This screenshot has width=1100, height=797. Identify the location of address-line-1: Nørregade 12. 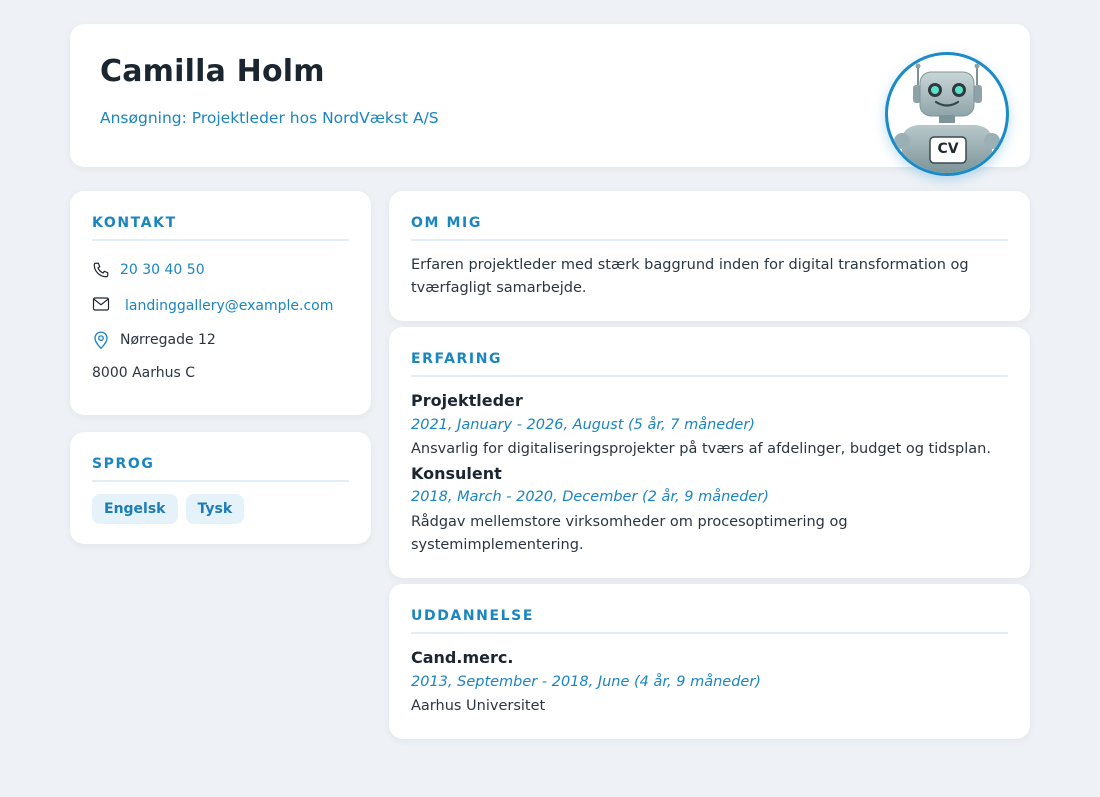
(168, 340).